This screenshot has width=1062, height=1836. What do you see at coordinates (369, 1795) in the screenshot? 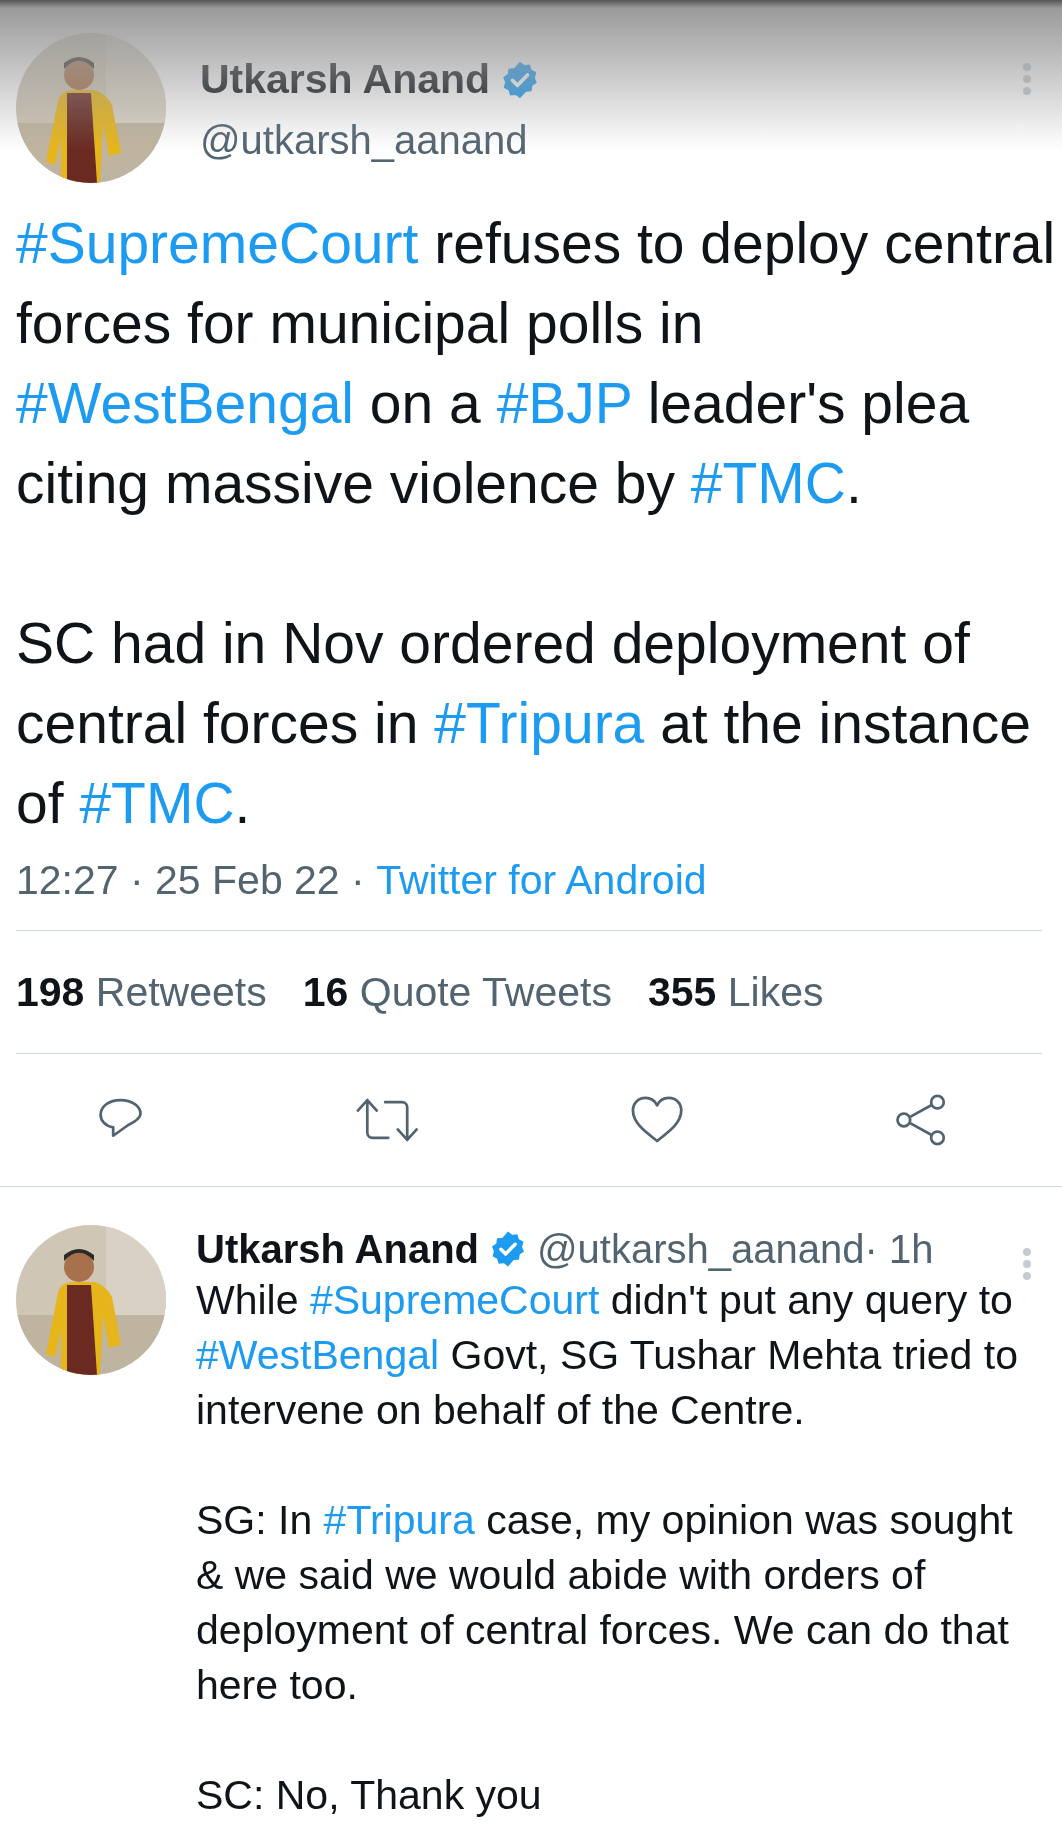
I see `tweet-text: SC: No, Thank you` at bounding box center [369, 1795].